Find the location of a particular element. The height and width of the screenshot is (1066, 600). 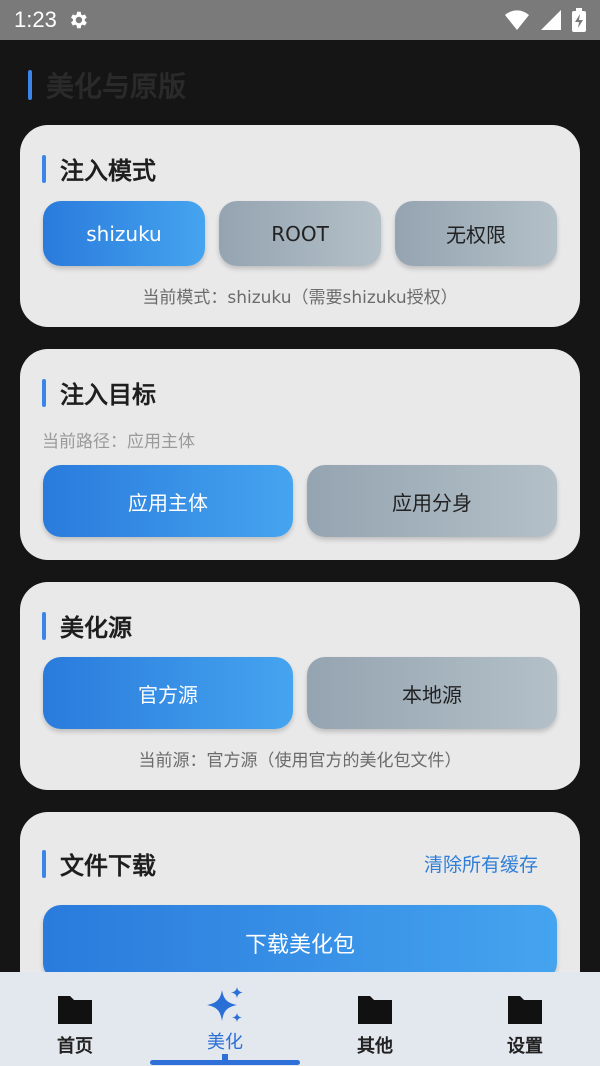

beautify-source-title-text: 美化源 is located at coordinates (96, 628).